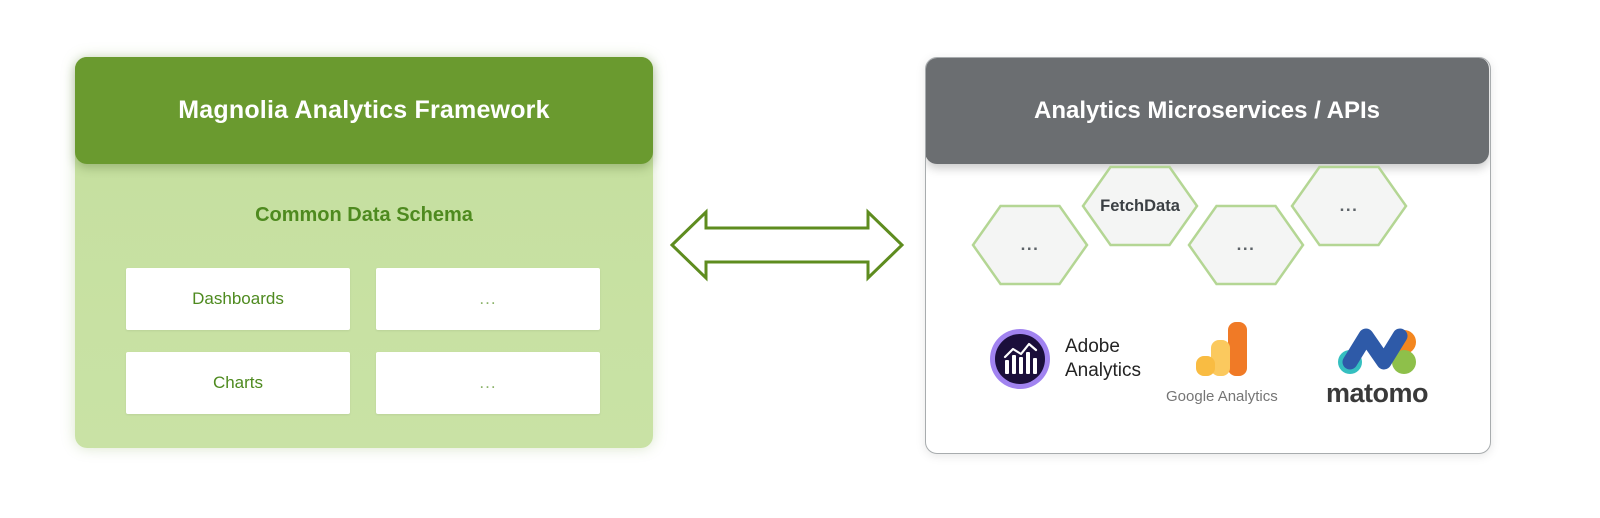 The width and height of the screenshot is (1600, 518). What do you see at coordinates (1377, 351) in the screenshot?
I see `matomo-mark-icon` at bounding box center [1377, 351].